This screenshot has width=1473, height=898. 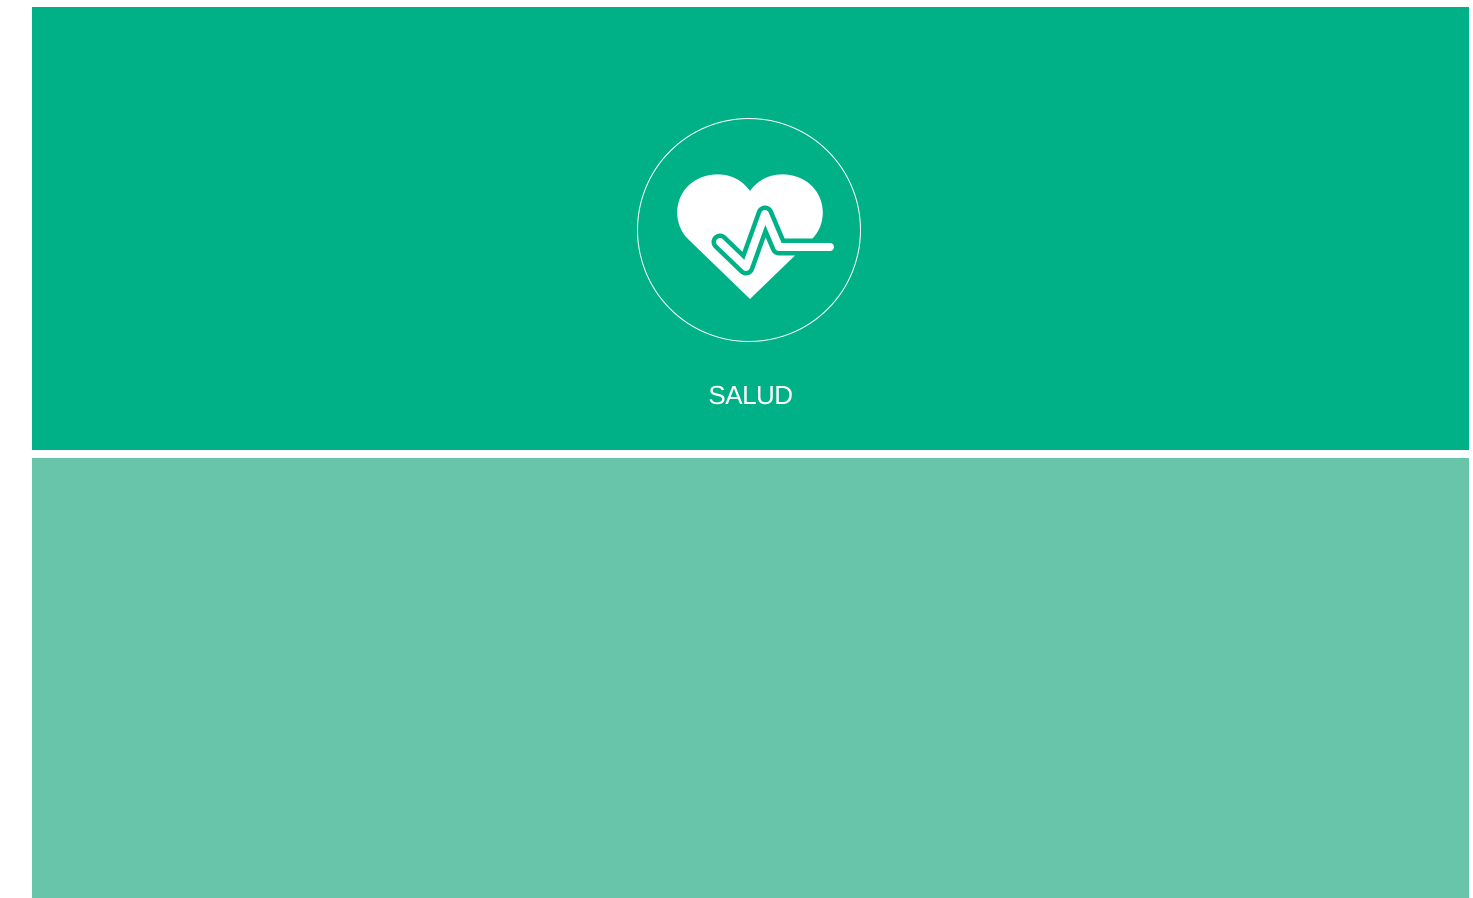 I want to click on category-label: SALUD, so click(x=750, y=395).